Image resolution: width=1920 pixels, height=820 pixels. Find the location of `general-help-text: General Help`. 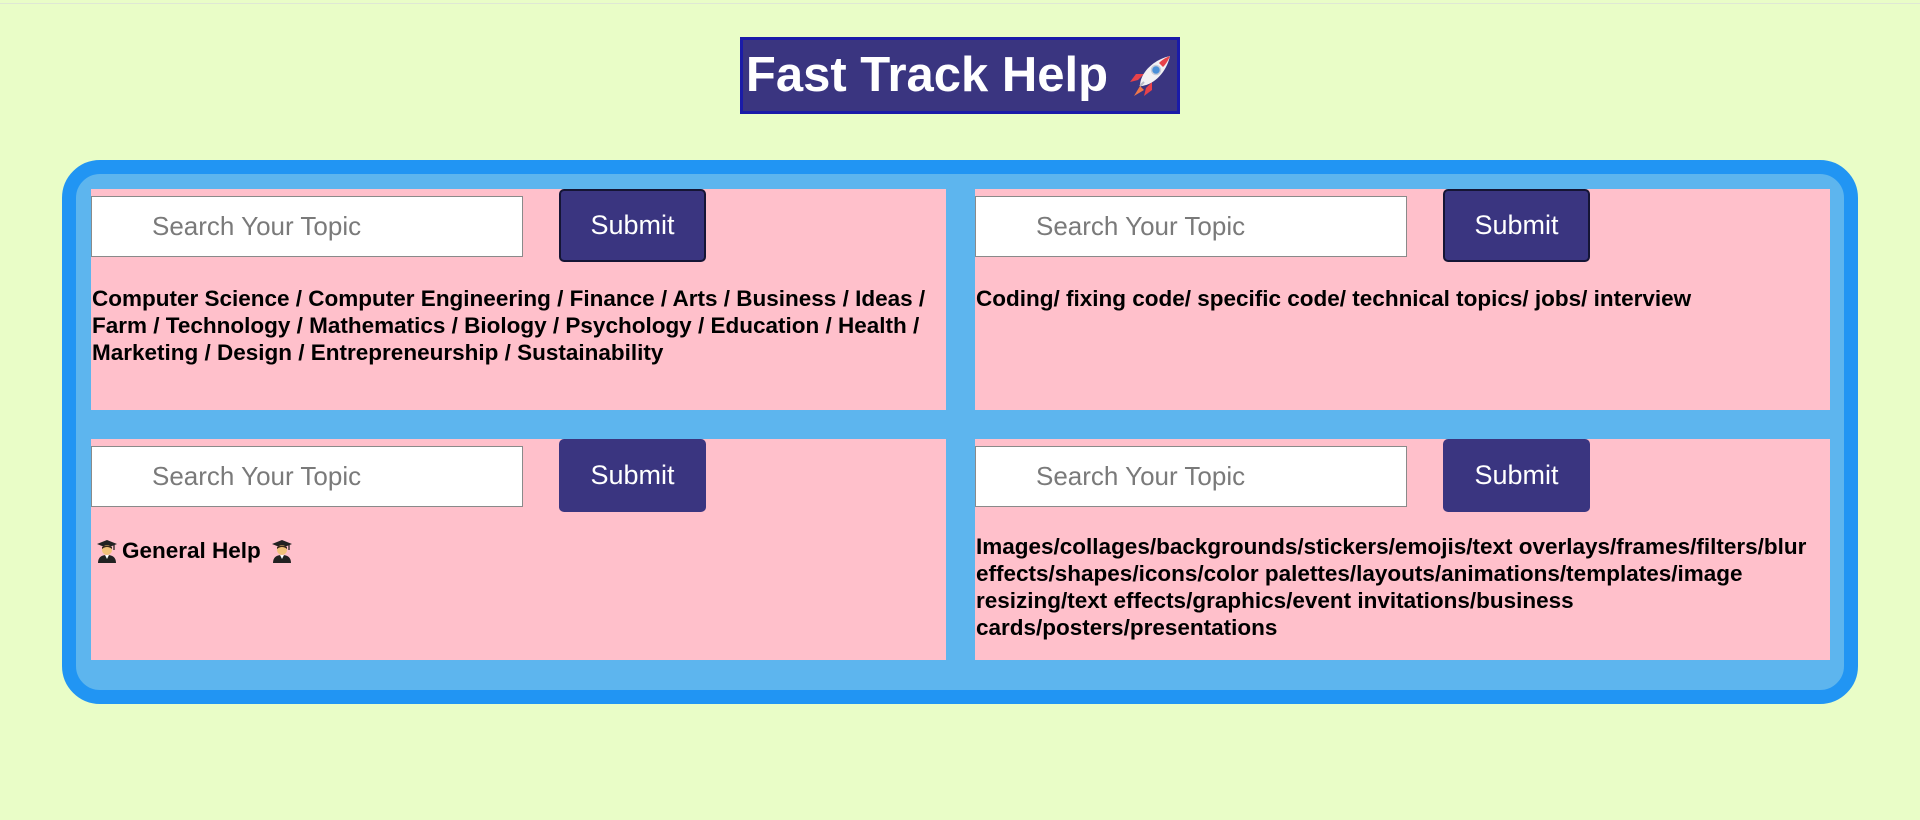

general-help-text: General Help is located at coordinates (191, 550).